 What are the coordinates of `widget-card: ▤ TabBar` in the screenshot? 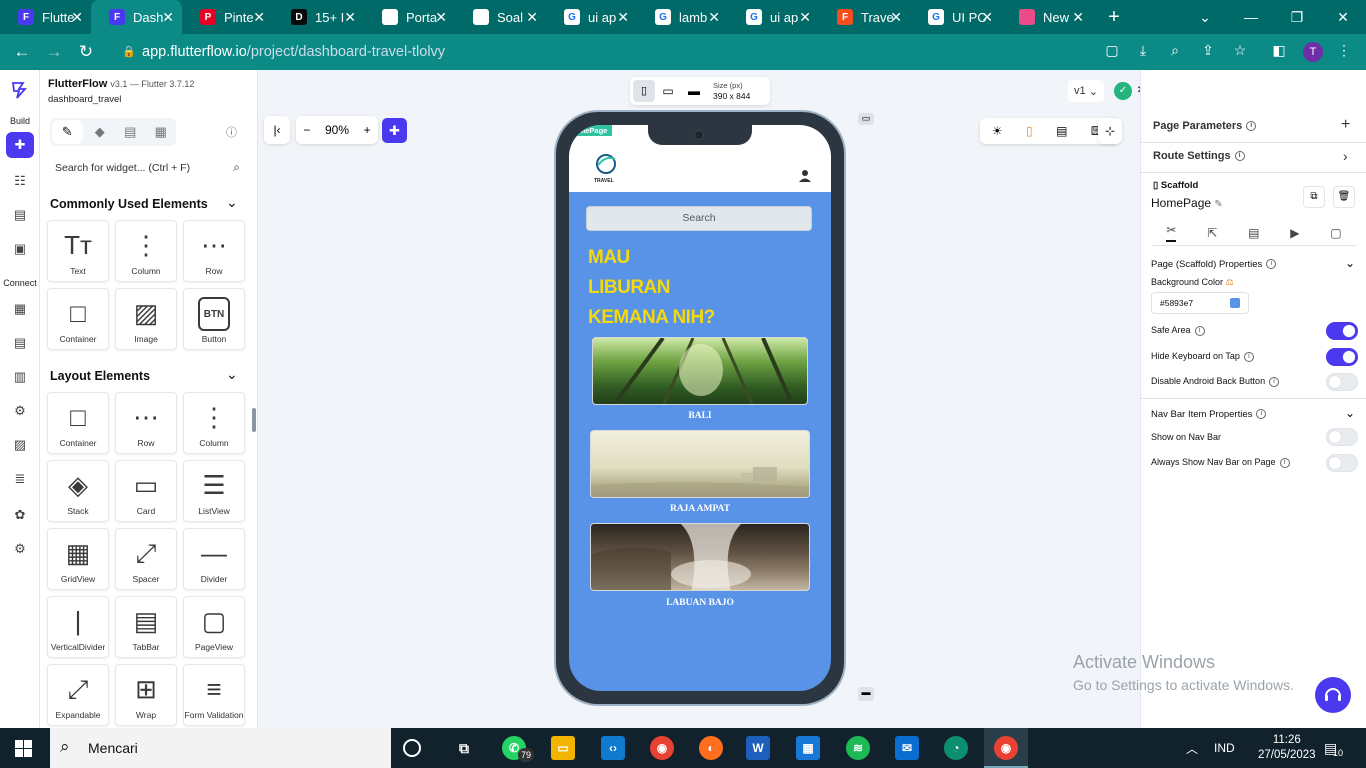 It's located at (146, 627).